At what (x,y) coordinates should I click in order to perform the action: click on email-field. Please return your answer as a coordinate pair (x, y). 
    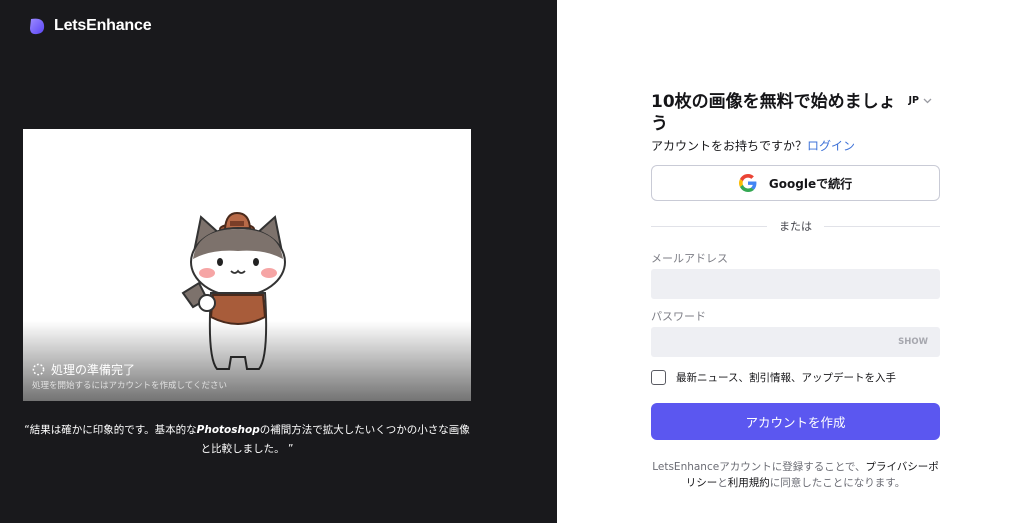
    Looking at the image, I should click on (795, 284).